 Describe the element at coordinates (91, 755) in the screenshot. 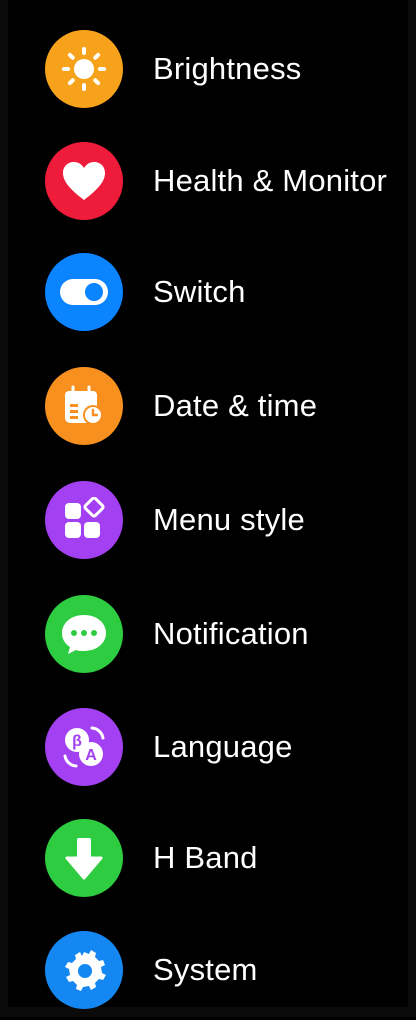

I see `svg-text: A` at that location.